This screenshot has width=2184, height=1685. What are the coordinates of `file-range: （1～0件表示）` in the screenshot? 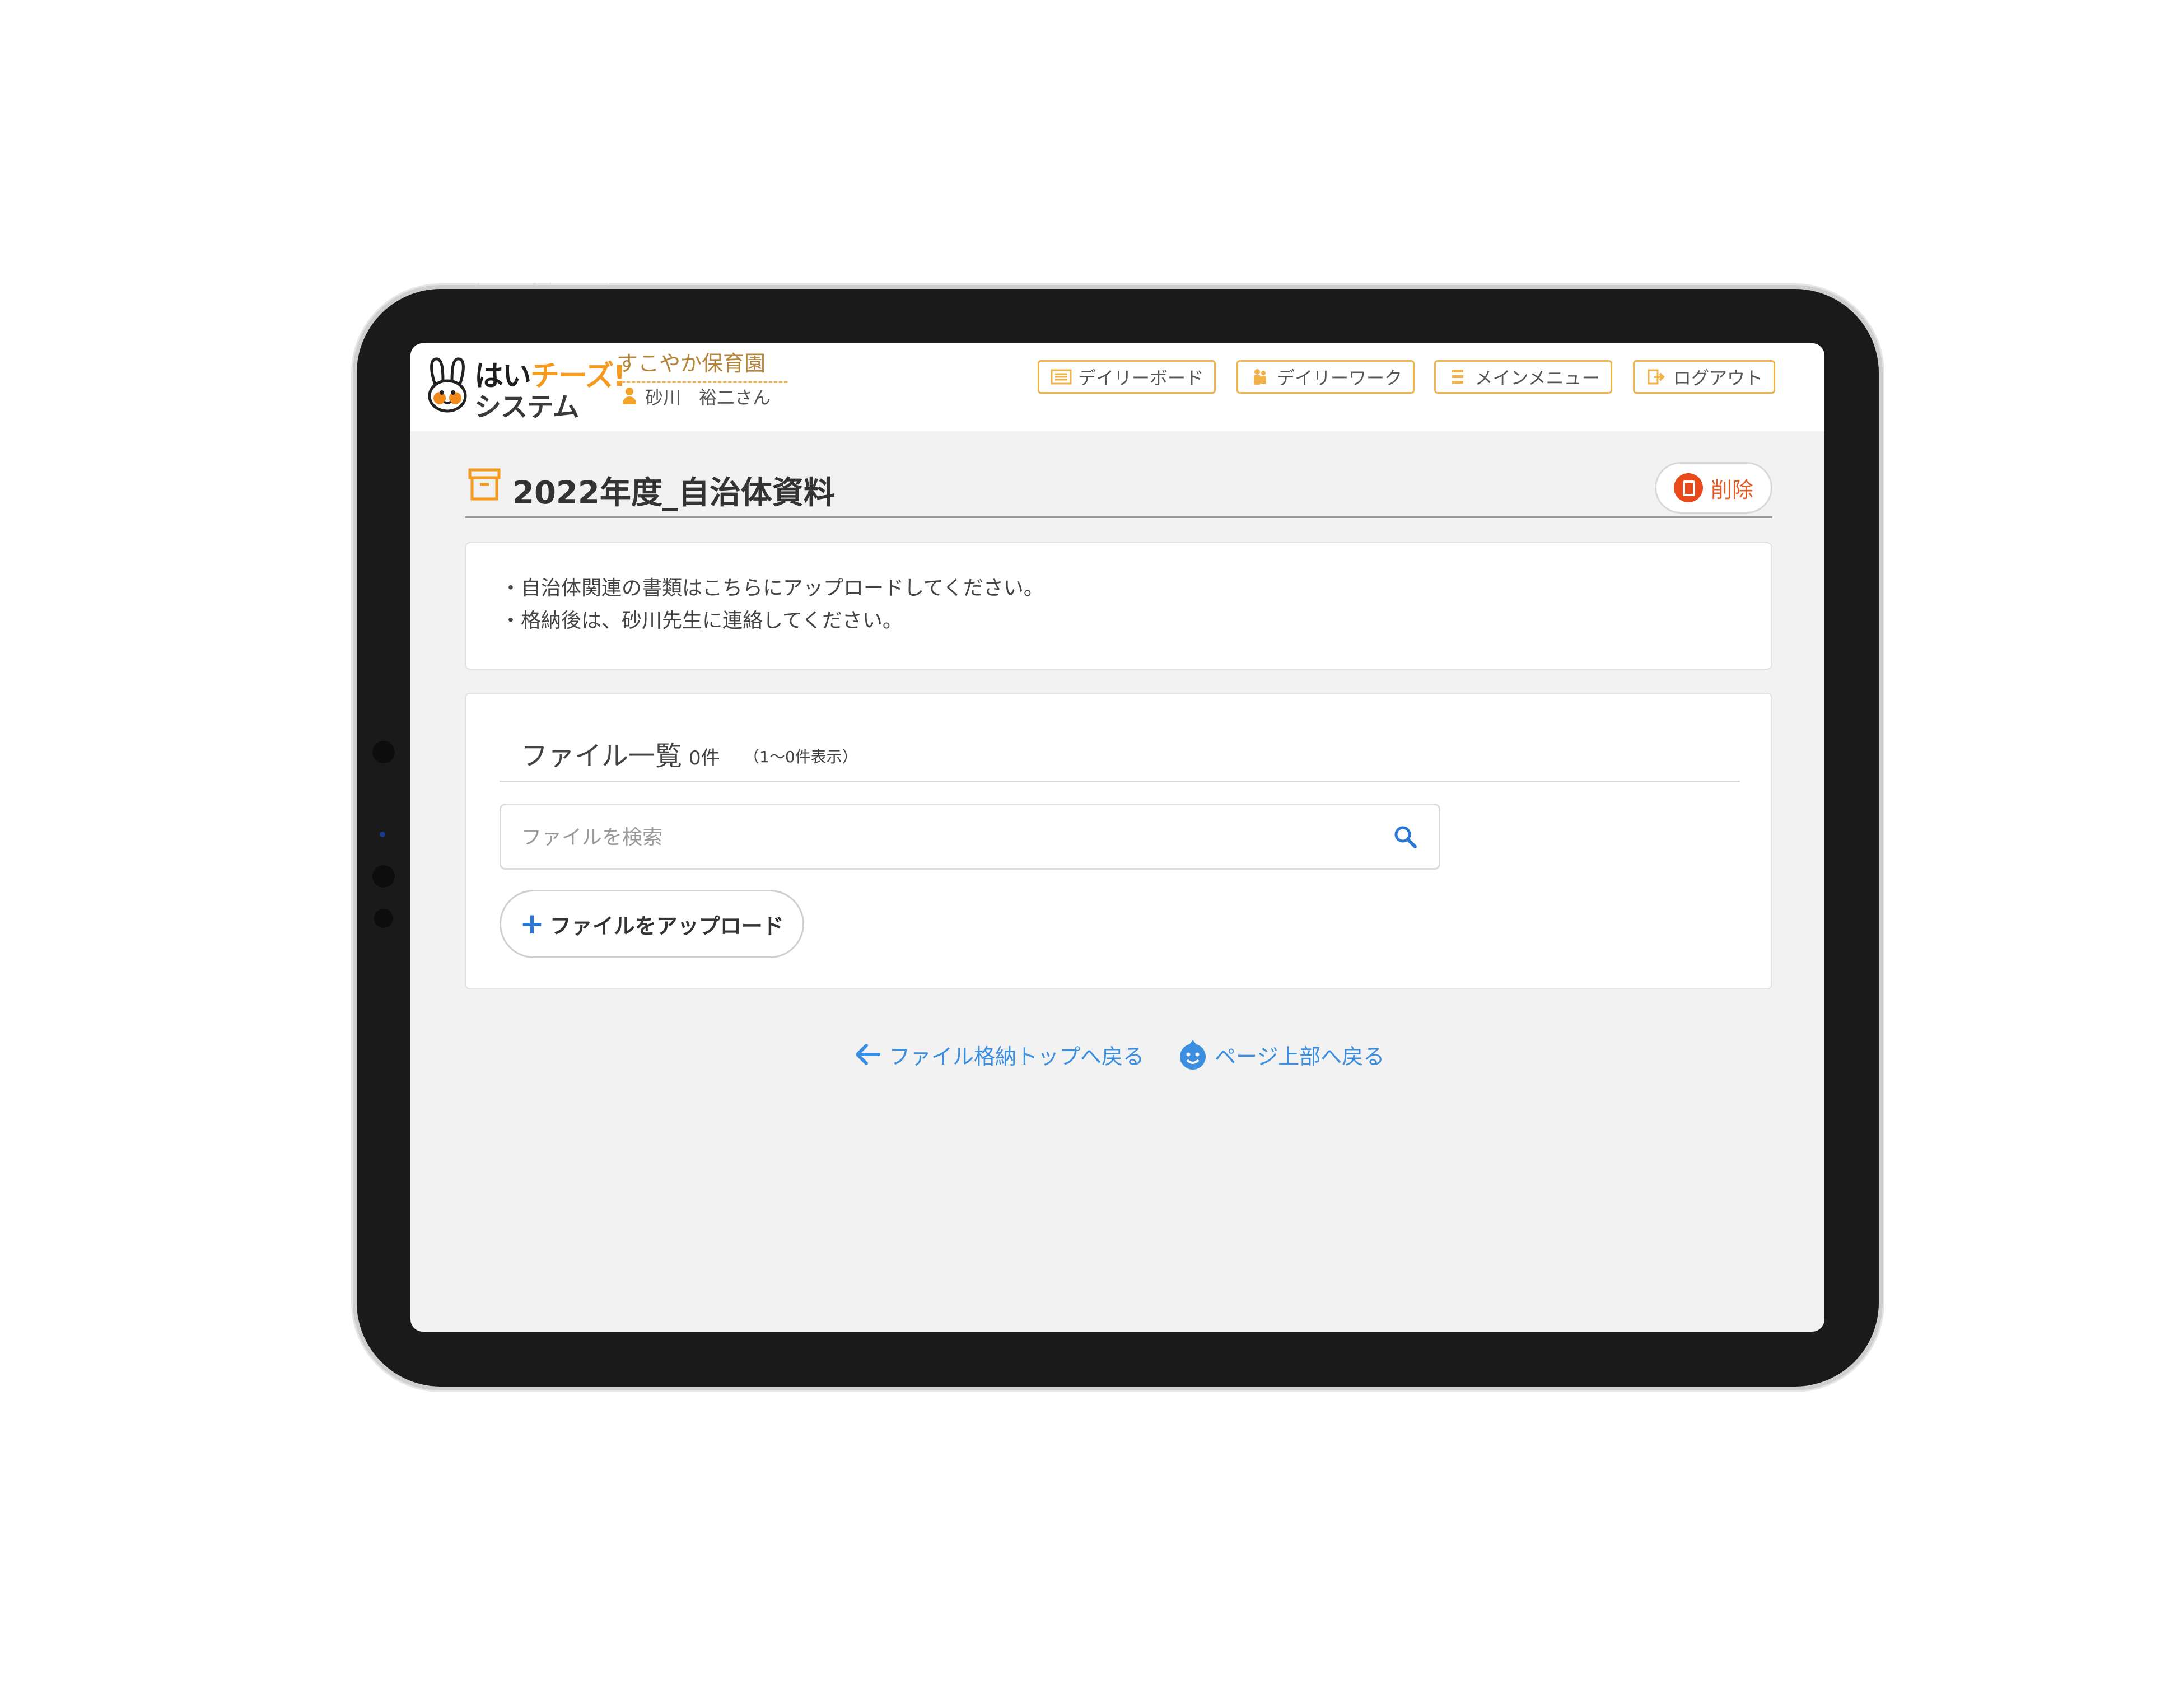 It's located at (801, 757).